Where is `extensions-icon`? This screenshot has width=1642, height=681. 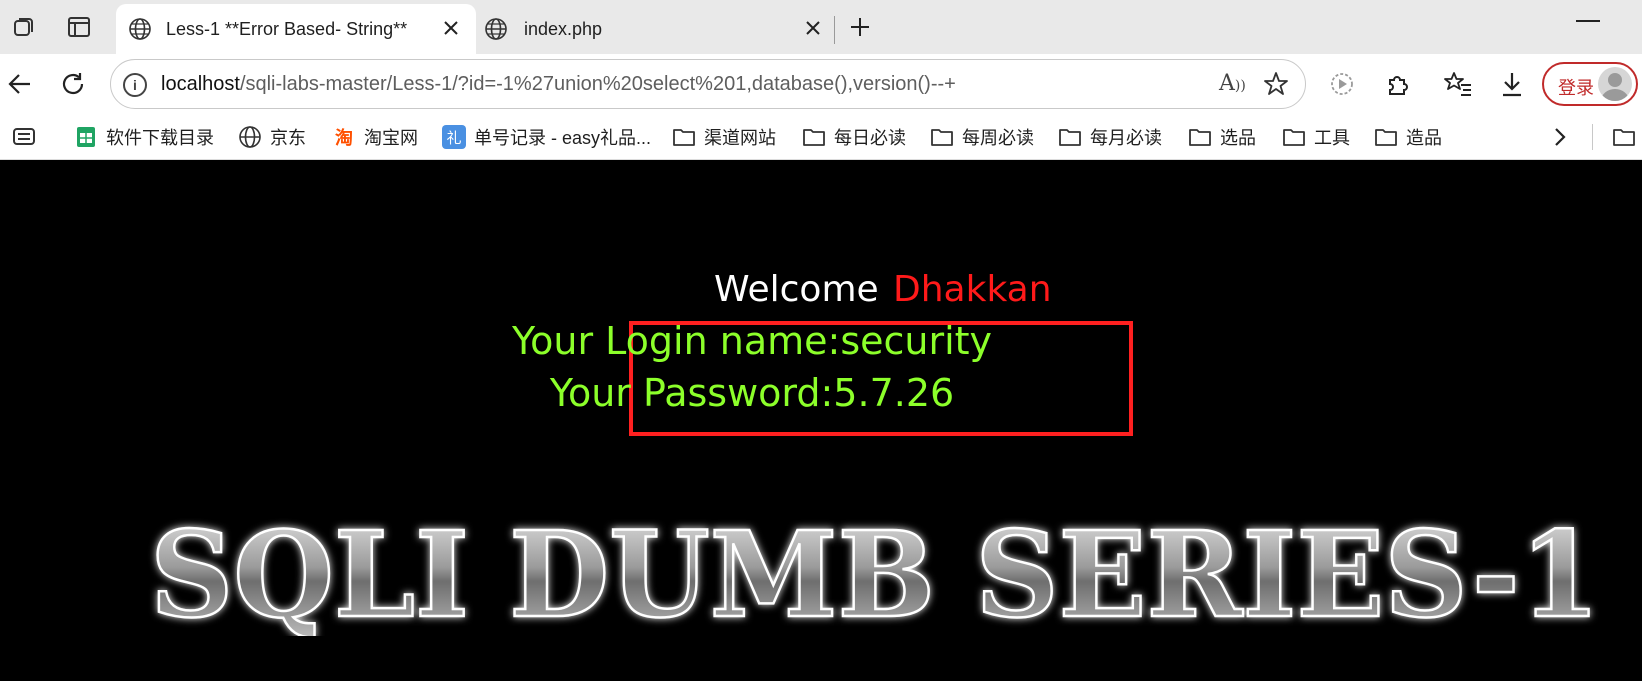 extensions-icon is located at coordinates (1398, 84).